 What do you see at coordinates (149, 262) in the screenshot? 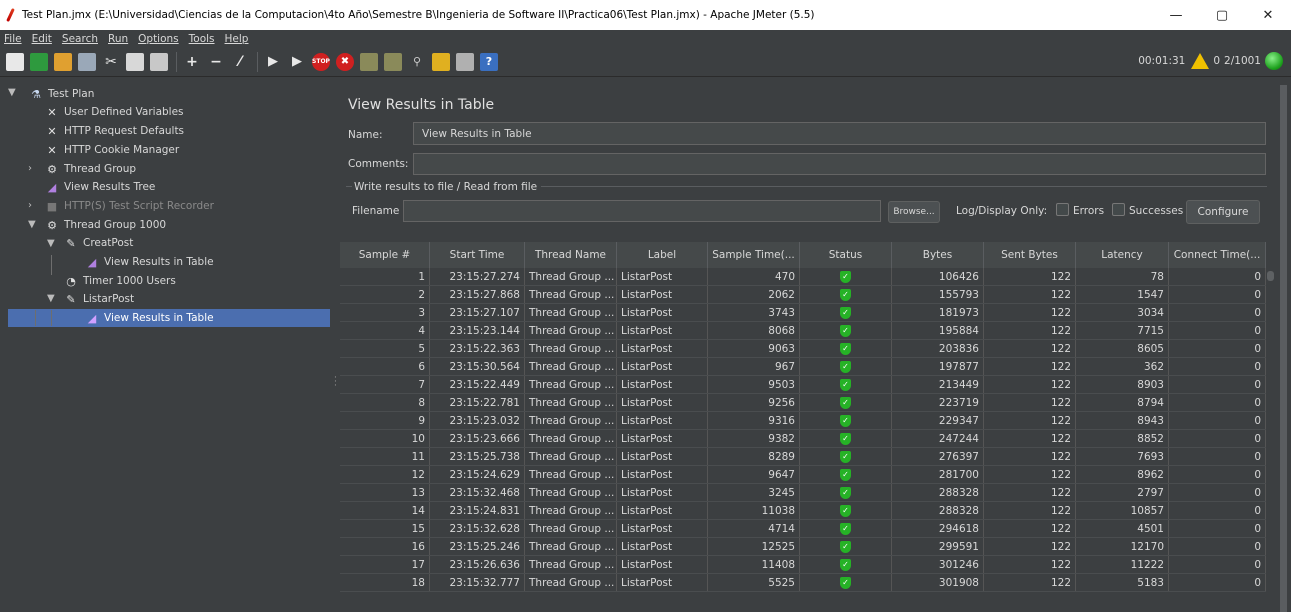
I see `tree-item-view-results-in-table: ◢ View Results in Table` at bounding box center [149, 262].